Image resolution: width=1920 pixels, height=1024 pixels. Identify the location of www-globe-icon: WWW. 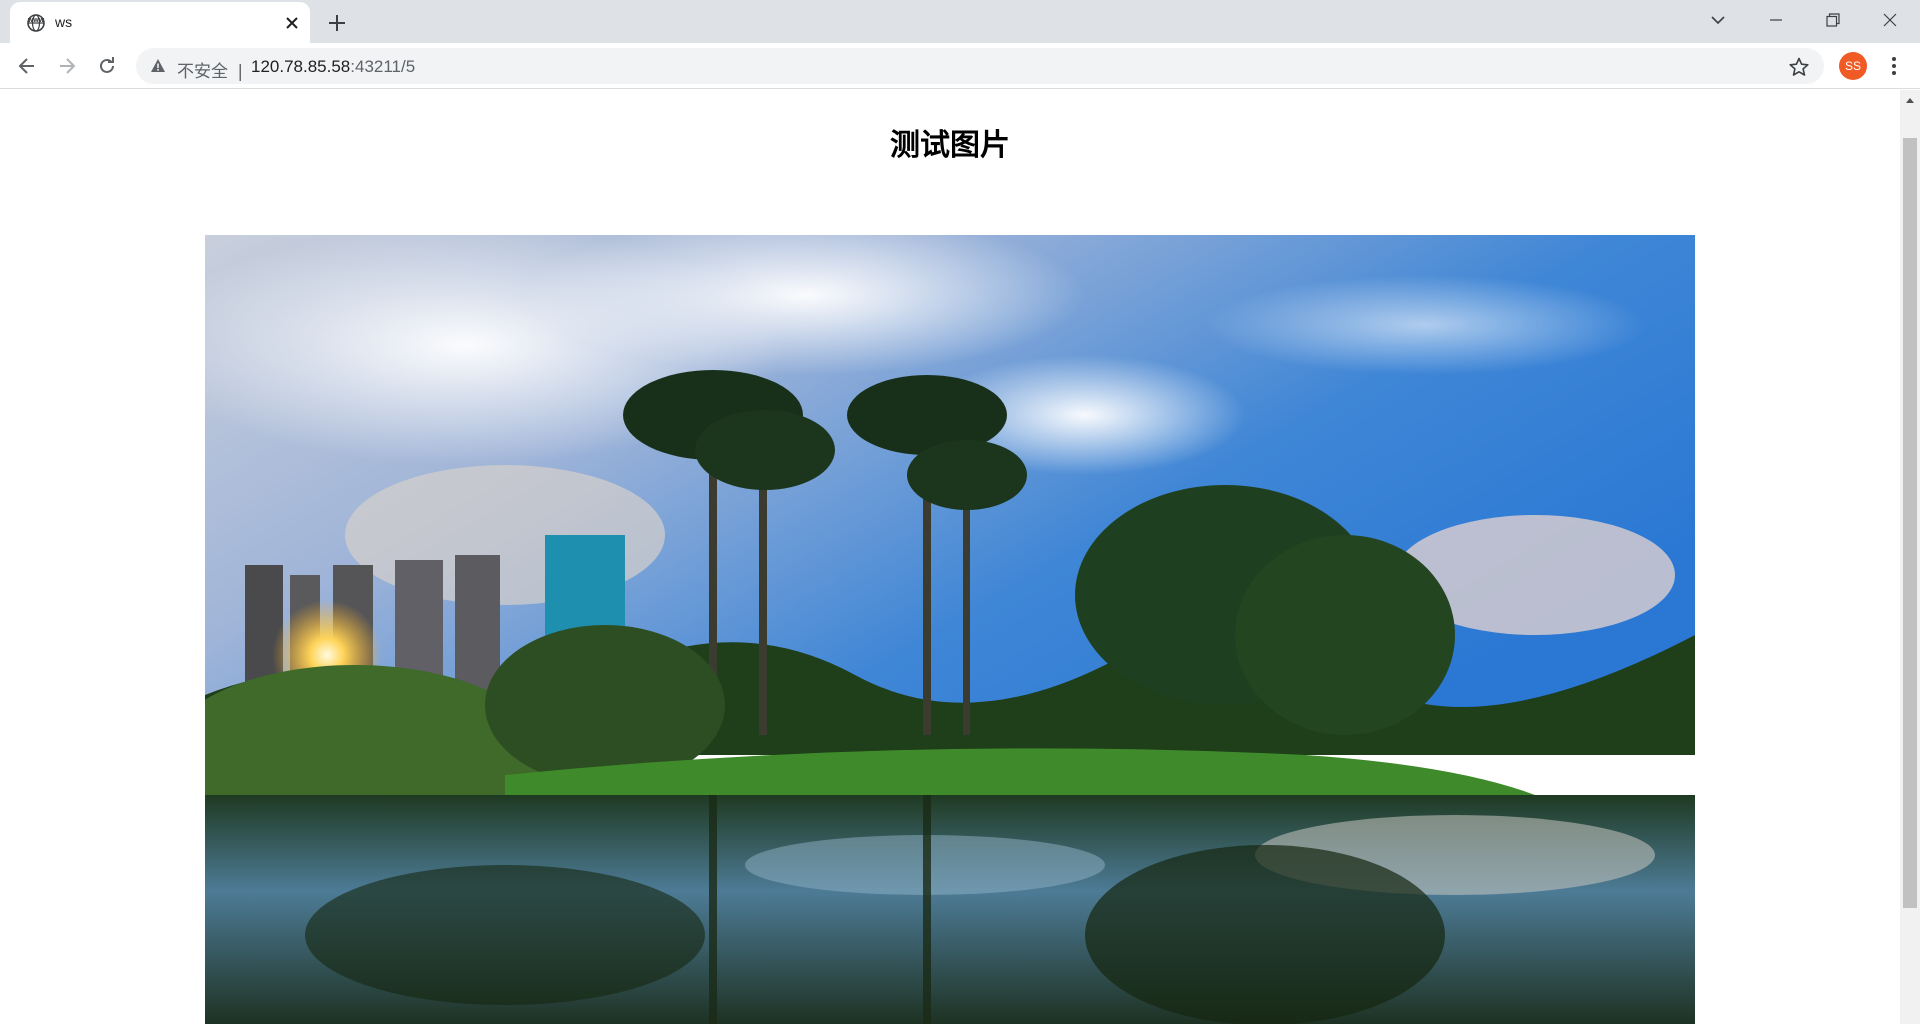
(36, 23).